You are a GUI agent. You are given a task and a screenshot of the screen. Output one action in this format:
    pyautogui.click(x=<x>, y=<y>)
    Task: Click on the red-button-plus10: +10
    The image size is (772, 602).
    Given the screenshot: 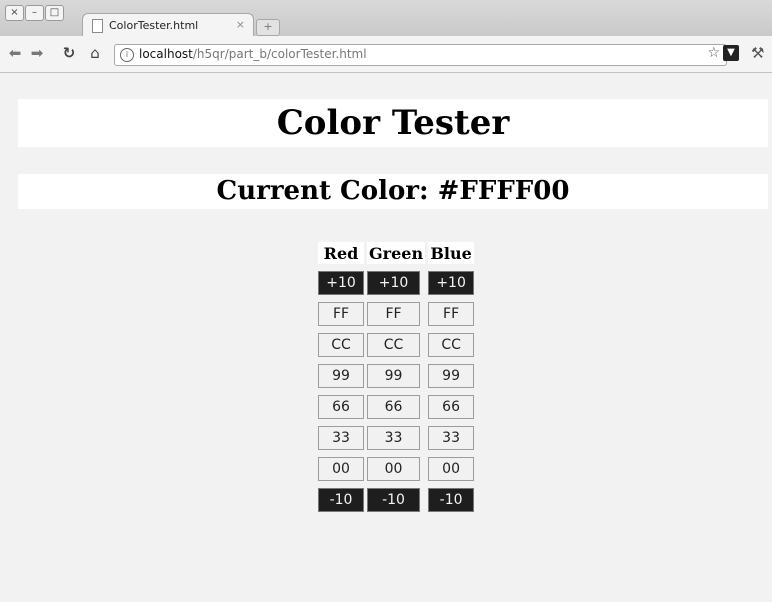 What is the action you would take?
    pyautogui.click(x=341, y=283)
    